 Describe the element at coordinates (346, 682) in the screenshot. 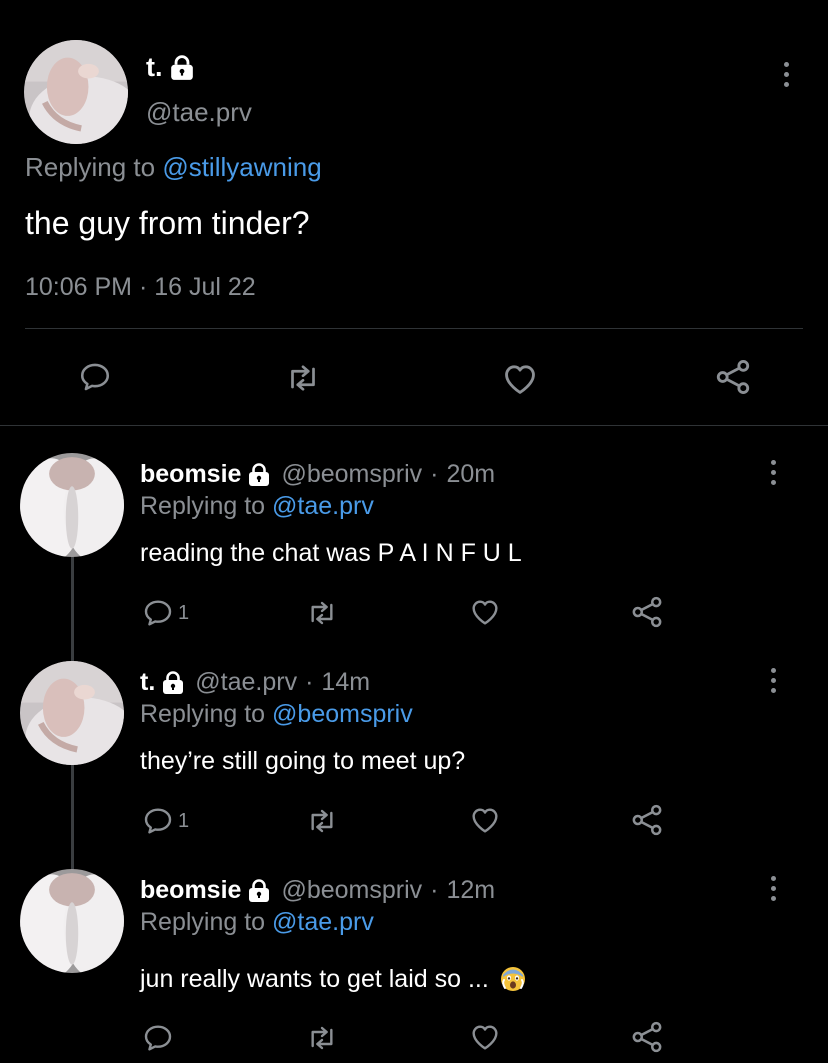

I see `reply-time: 14m` at that location.